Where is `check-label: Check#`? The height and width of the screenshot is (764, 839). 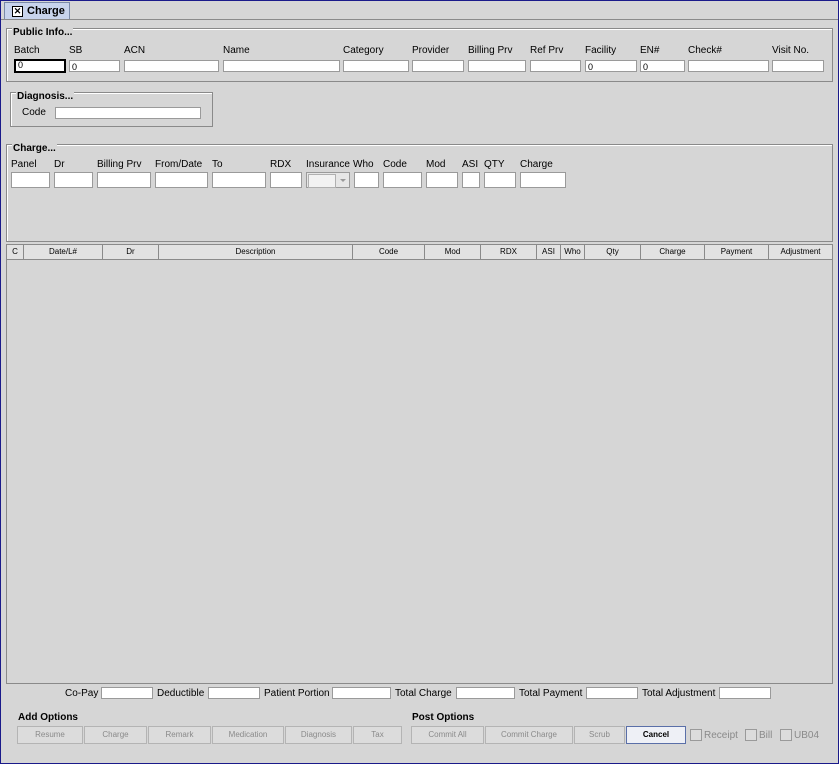
check-label: Check# is located at coordinates (705, 50).